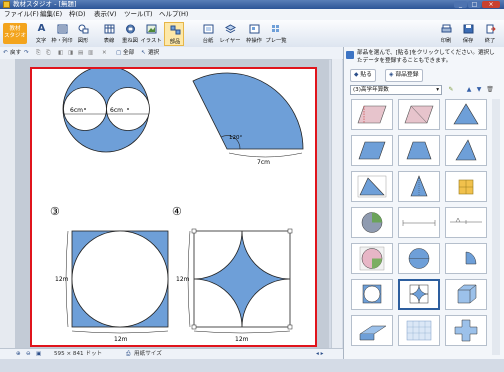  I want to click on menu-help: ヘルプ(H), so click(173, 14).